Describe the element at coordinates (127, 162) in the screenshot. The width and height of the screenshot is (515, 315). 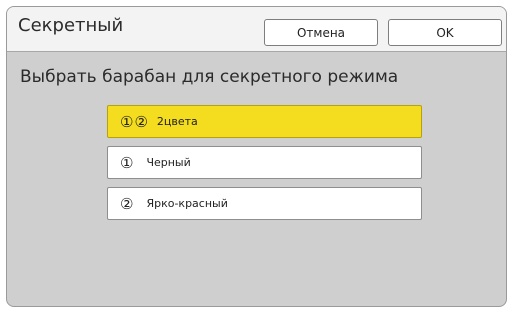
I see `drum-1-icon: ①` at that location.